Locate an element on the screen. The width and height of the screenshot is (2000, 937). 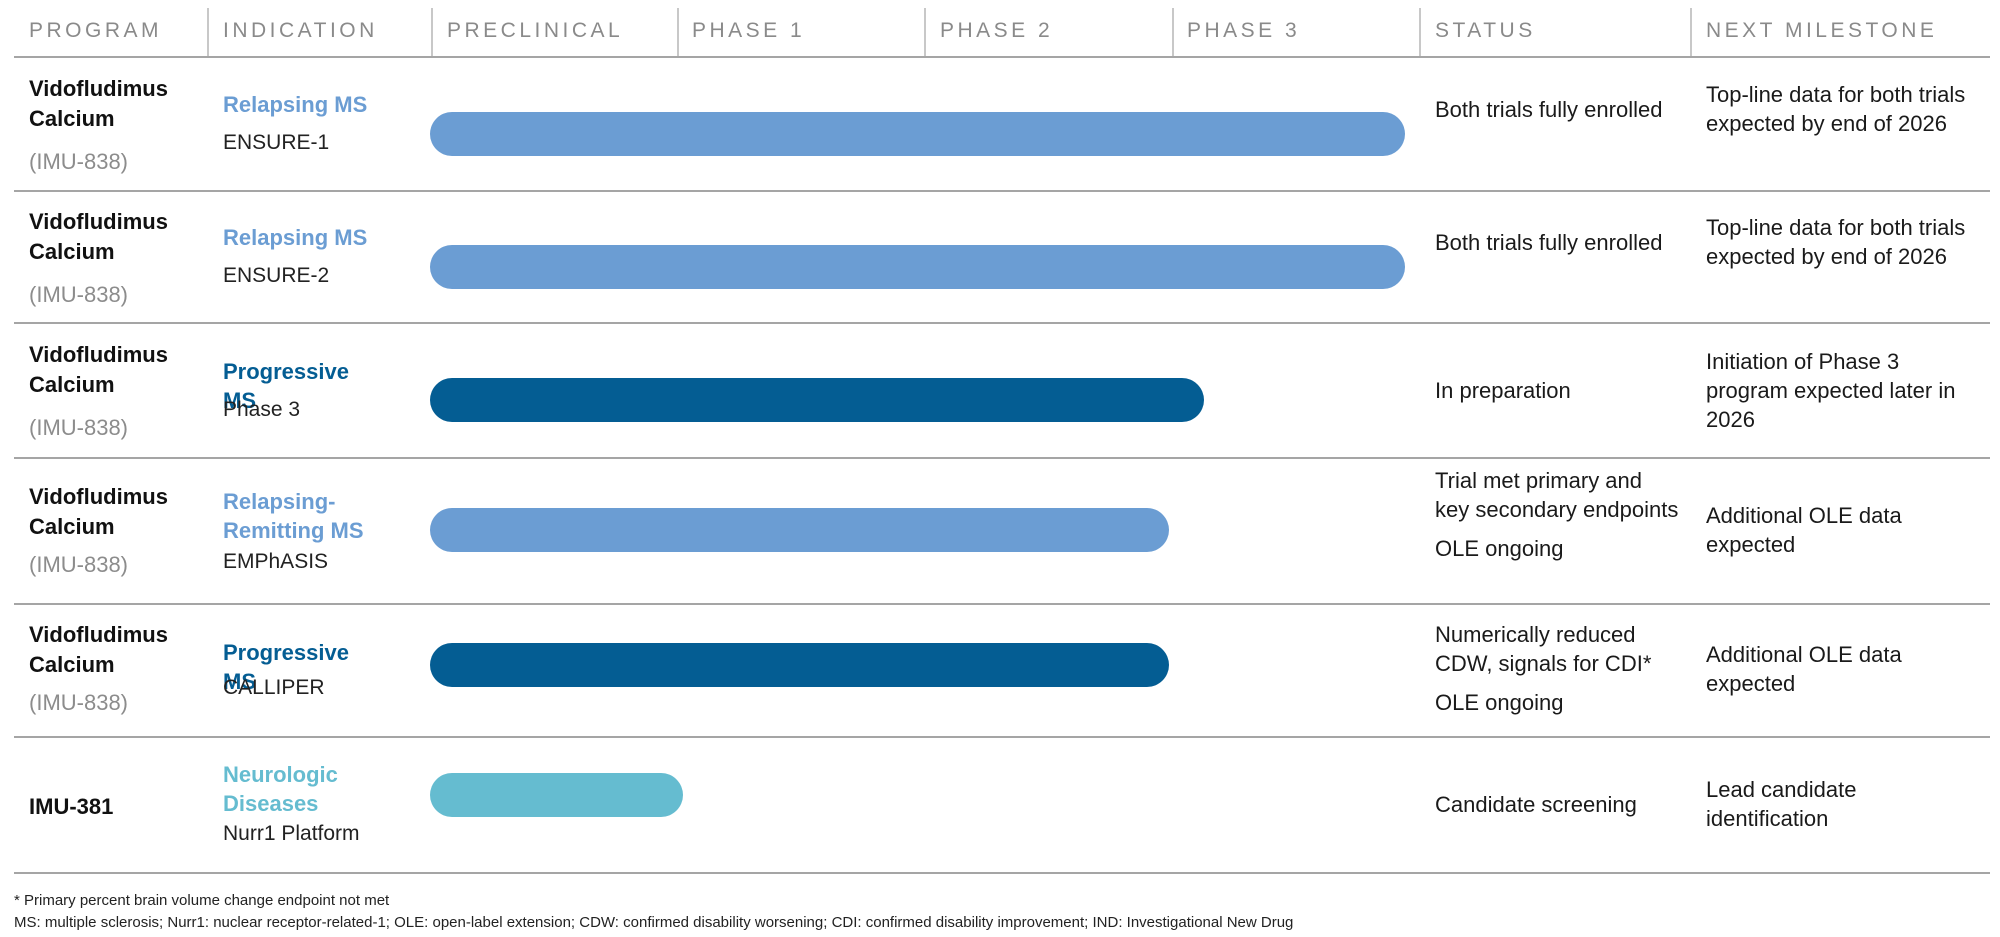
header-next-milestone: NEXT MILESTONE is located at coordinates (1822, 30).